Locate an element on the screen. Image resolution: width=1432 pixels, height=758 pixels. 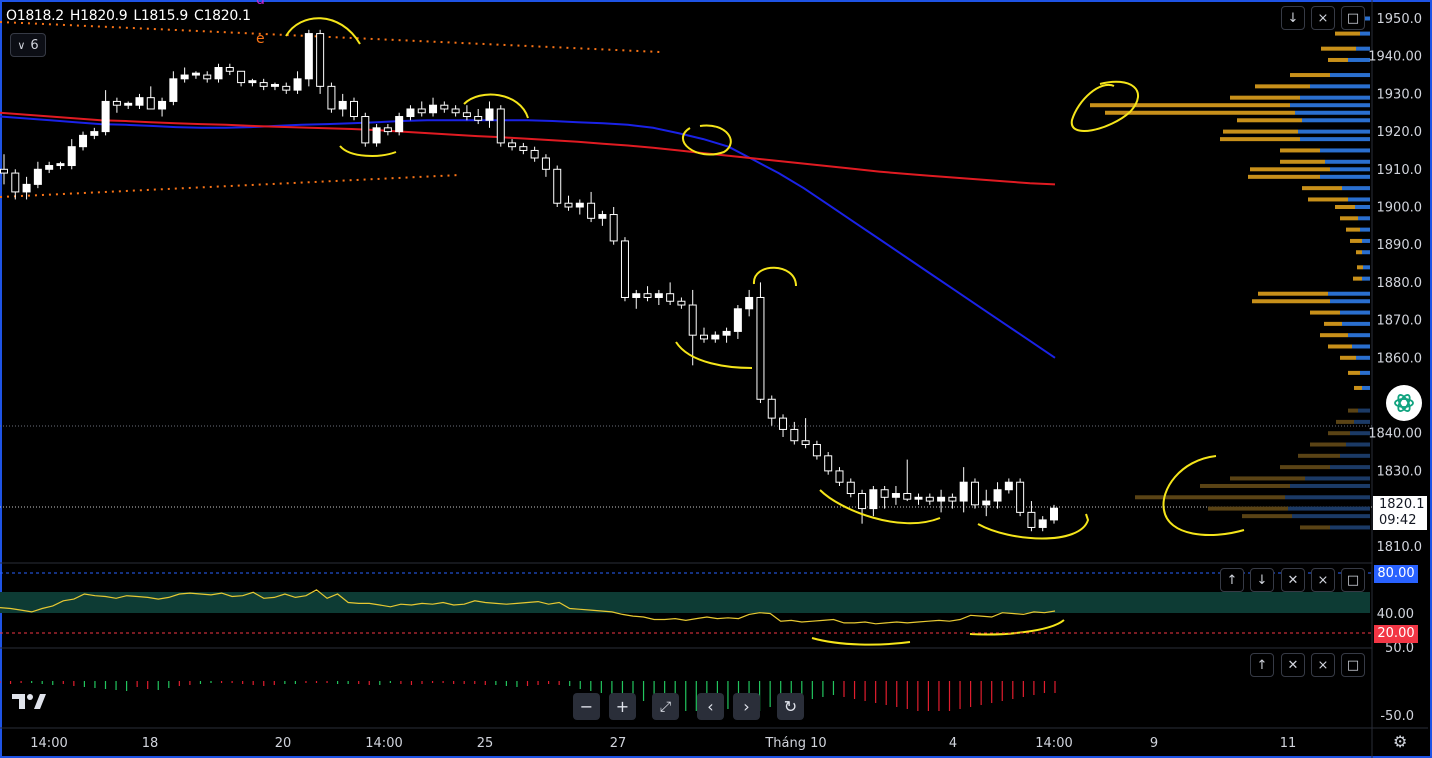
reset-scale-button: ⤢ is located at coordinates (665, 706).